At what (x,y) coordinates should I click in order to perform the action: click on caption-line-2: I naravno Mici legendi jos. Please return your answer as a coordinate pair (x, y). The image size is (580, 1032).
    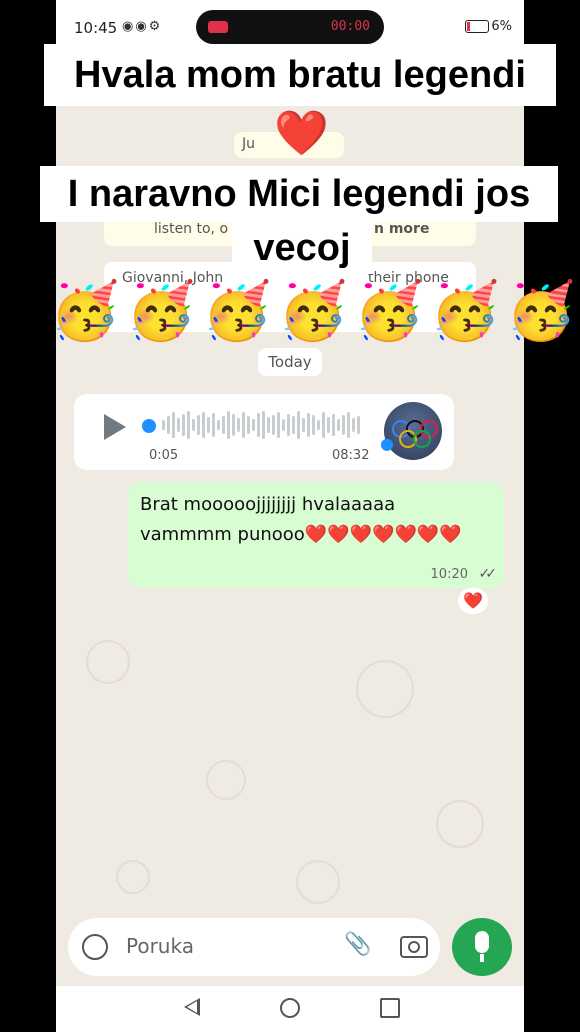
    Looking at the image, I should click on (299, 194).